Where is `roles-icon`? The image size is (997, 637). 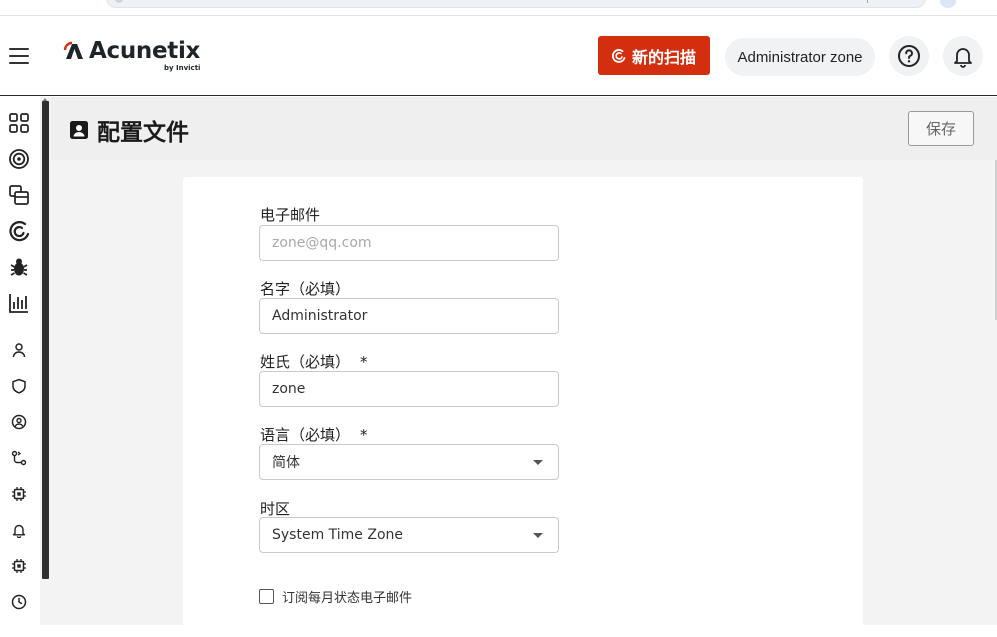 roles-icon is located at coordinates (19, 422).